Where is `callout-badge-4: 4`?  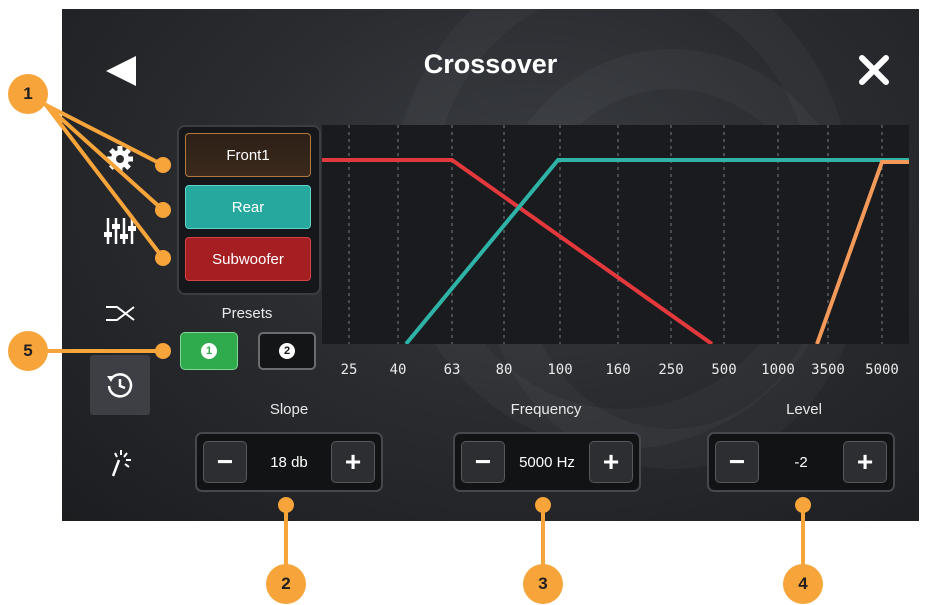
callout-badge-4: 4 is located at coordinates (803, 584).